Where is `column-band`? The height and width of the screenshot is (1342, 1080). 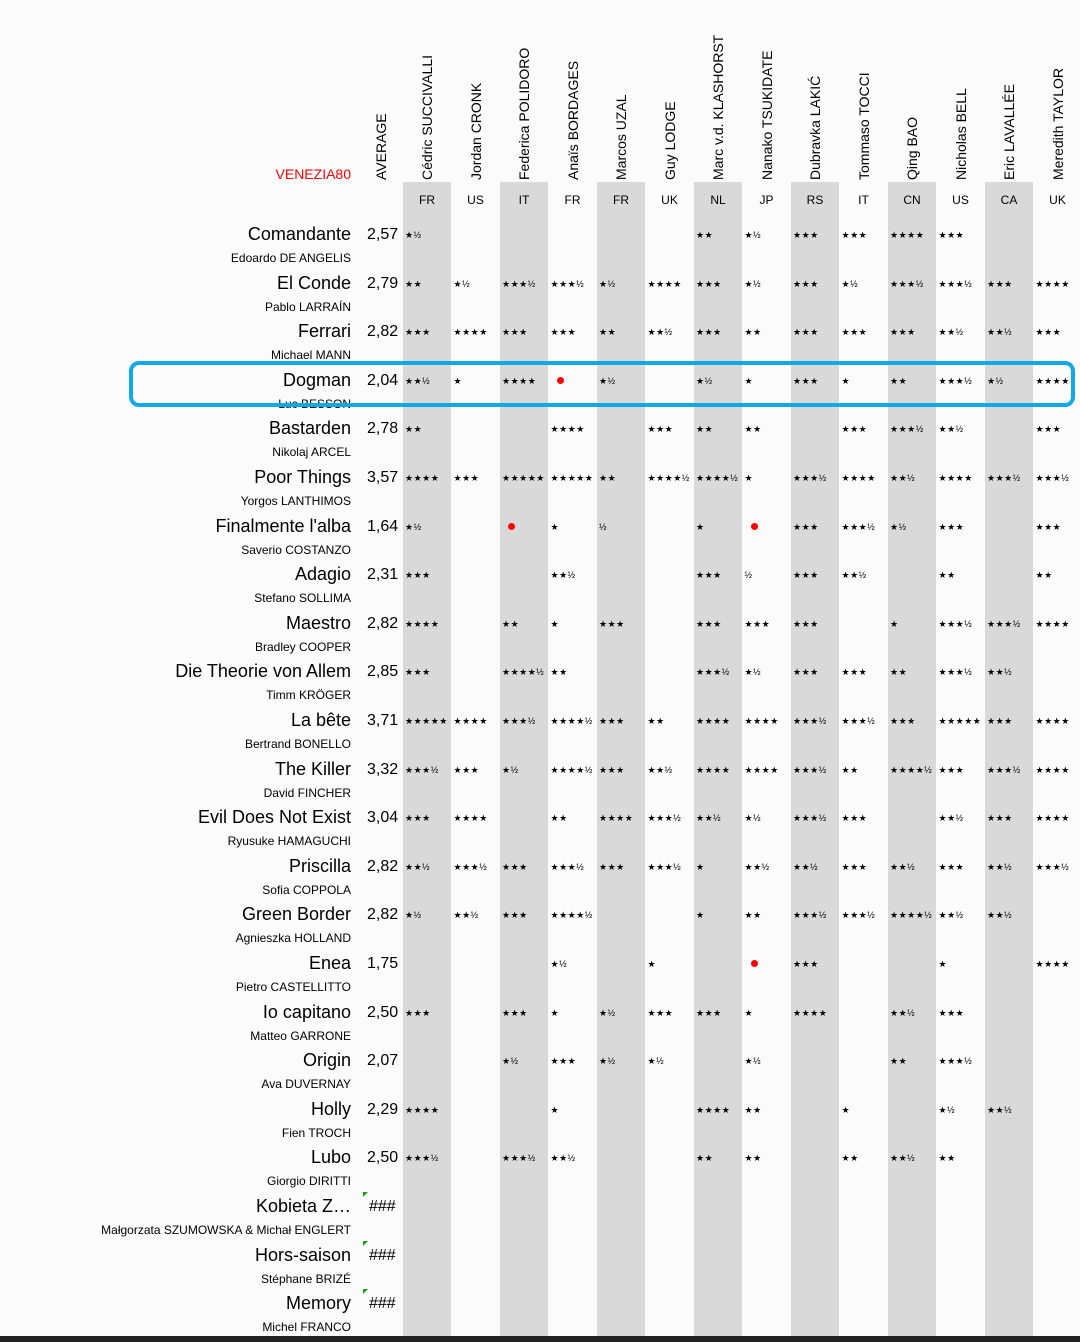 column-band is located at coordinates (621, 762).